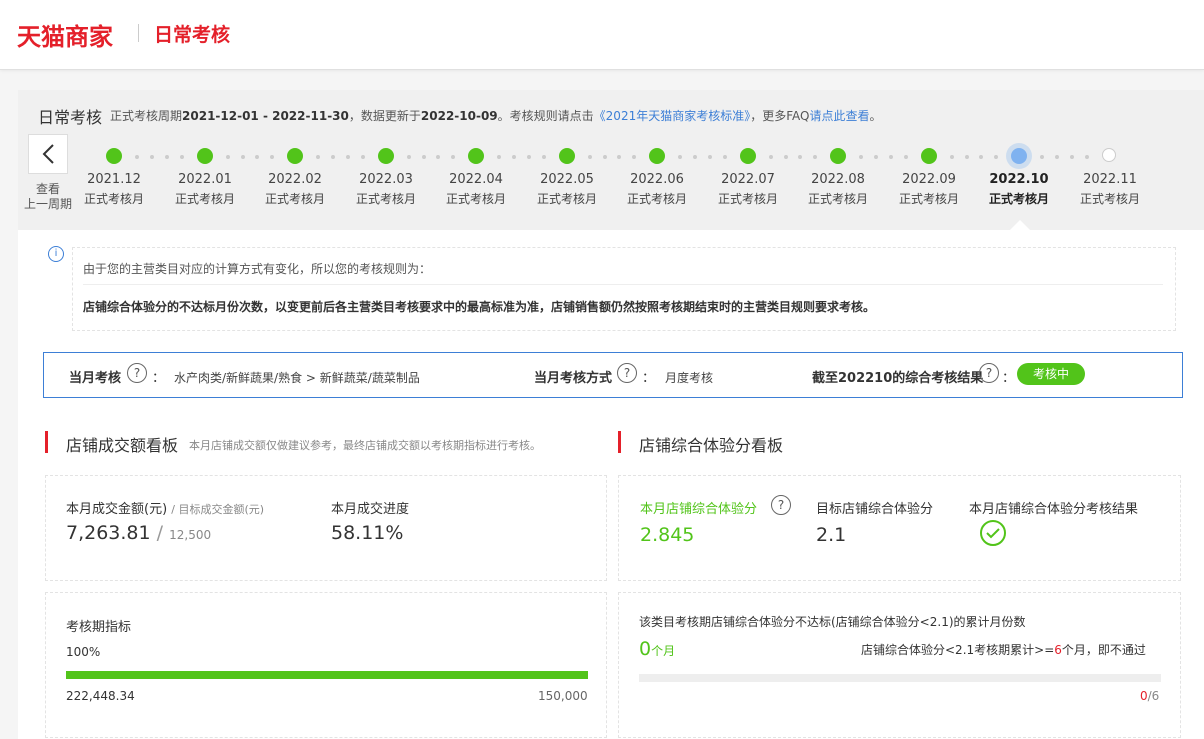  What do you see at coordinates (122, 445) in the screenshot?
I see `sales-board-title: 店铺成交额看板` at bounding box center [122, 445].